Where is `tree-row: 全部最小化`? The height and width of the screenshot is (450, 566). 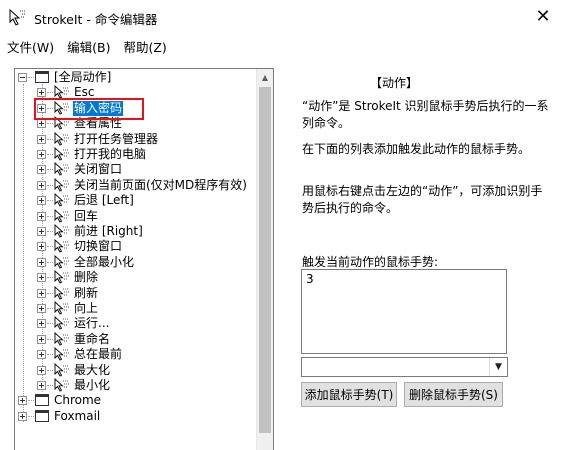
tree-row: 全部最小化 is located at coordinates (135, 262).